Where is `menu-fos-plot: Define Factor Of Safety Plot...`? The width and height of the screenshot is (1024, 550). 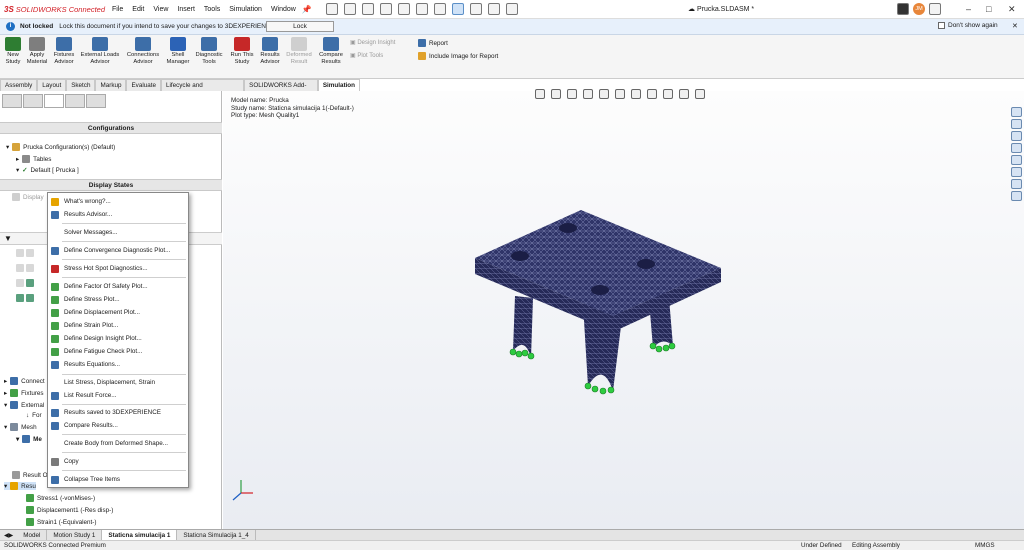
menu-fos-plot: Define Factor Of Safety Plot... is located at coordinates (118, 287).